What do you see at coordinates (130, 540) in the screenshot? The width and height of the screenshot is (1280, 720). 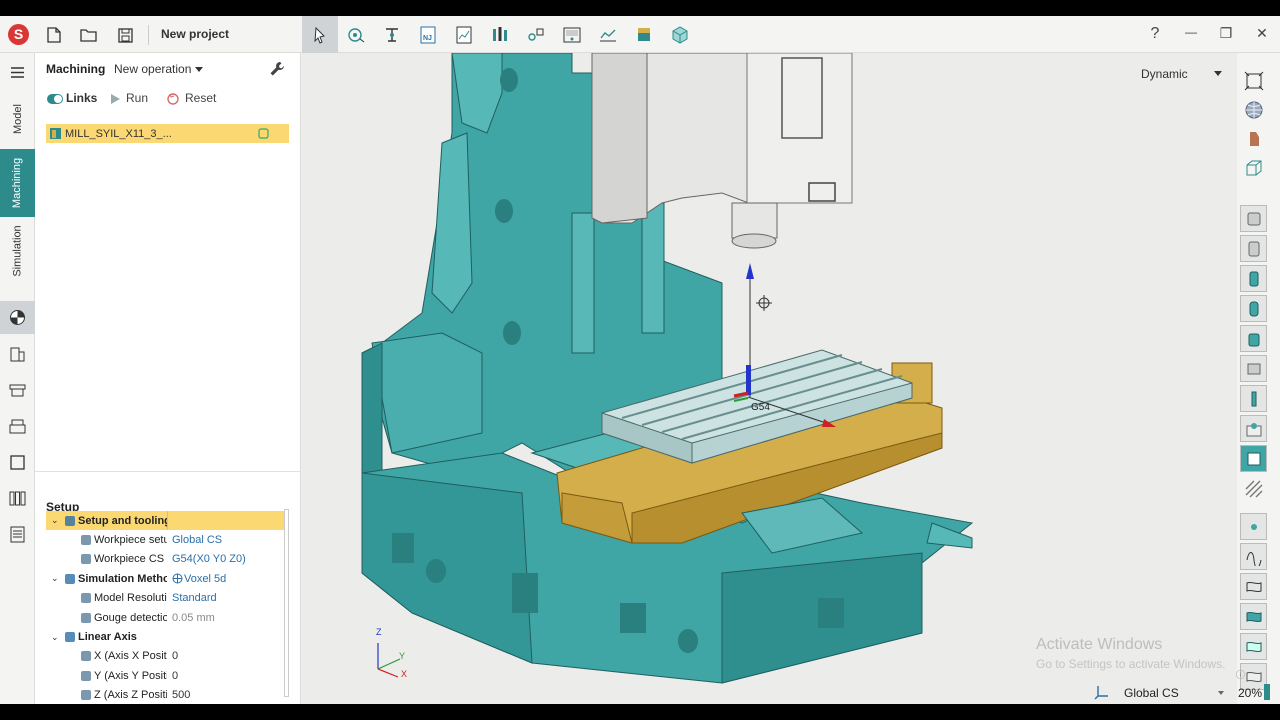 I see `tree-row-label: Workpiece setup` at bounding box center [130, 540].